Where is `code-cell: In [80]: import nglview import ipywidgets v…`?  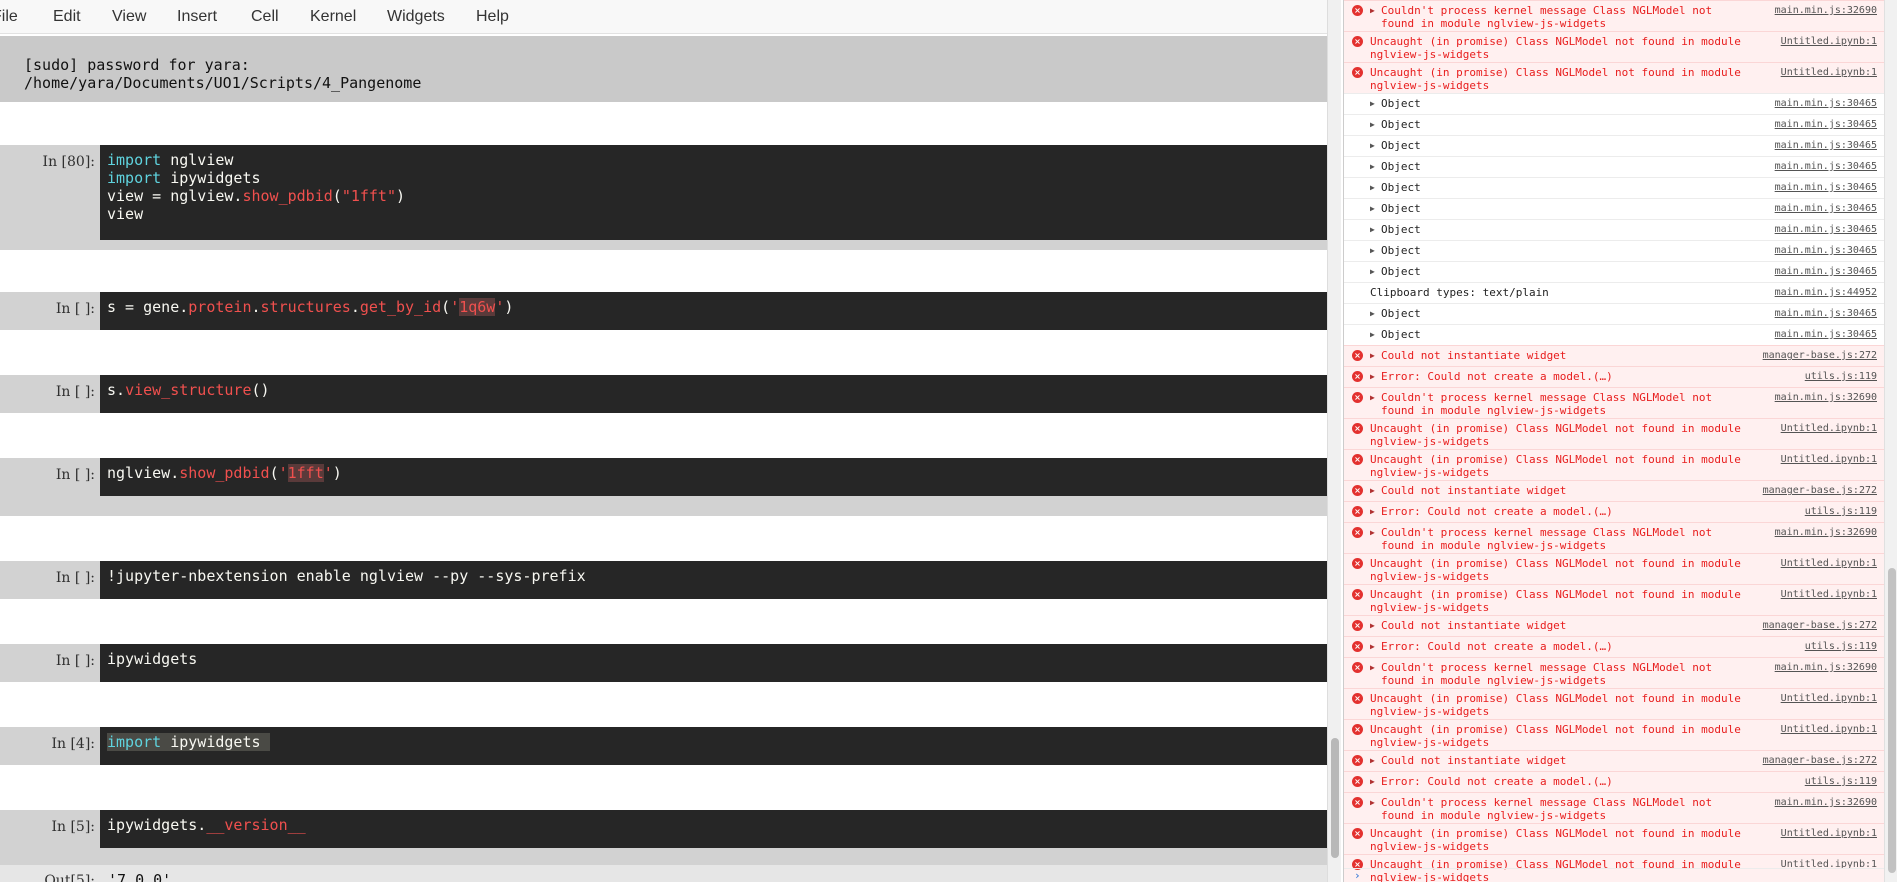 code-cell: In [80]: import nglview import ipywidgets v… is located at coordinates (663, 197).